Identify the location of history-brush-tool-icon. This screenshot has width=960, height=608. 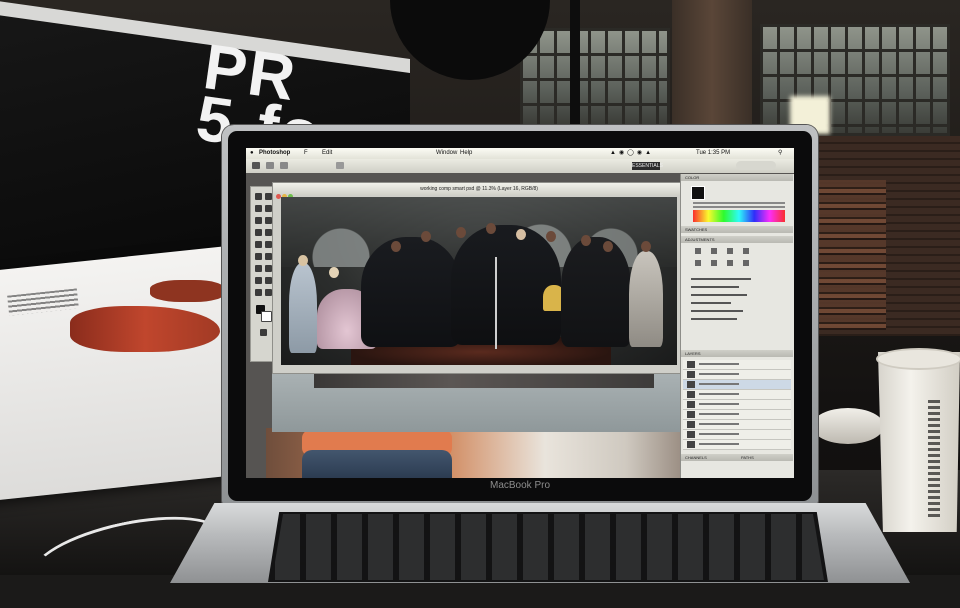
(268, 244).